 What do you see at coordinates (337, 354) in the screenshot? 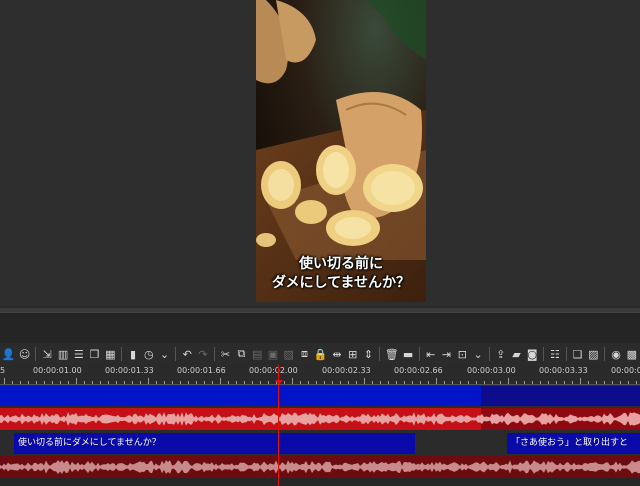
I see `split-icon: ⇹` at bounding box center [337, 354].